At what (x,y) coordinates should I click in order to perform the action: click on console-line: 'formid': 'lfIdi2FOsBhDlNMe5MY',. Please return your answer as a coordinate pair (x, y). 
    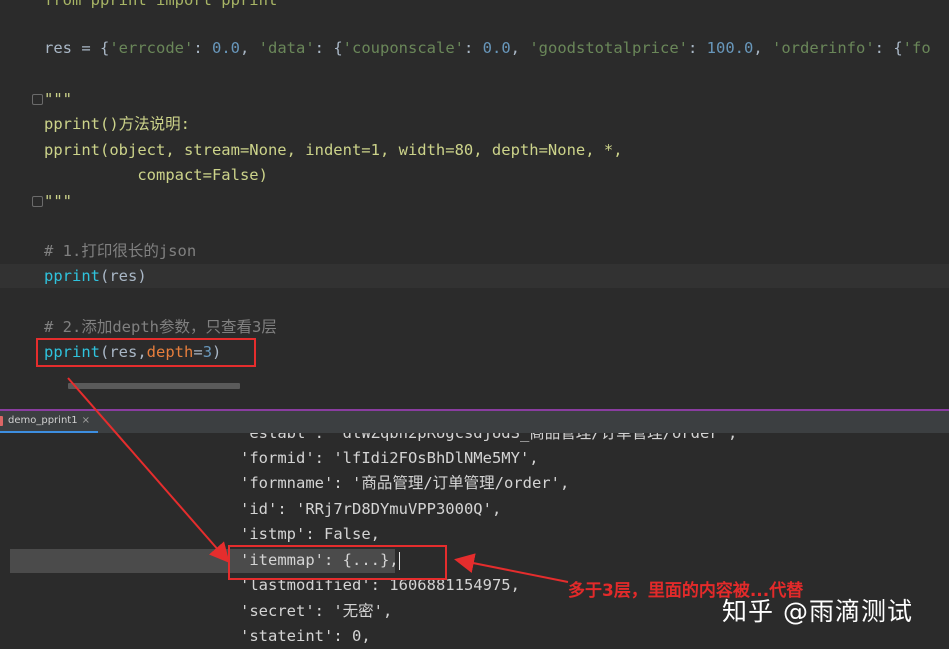
    Looking at the image, I should click on (389, 458).